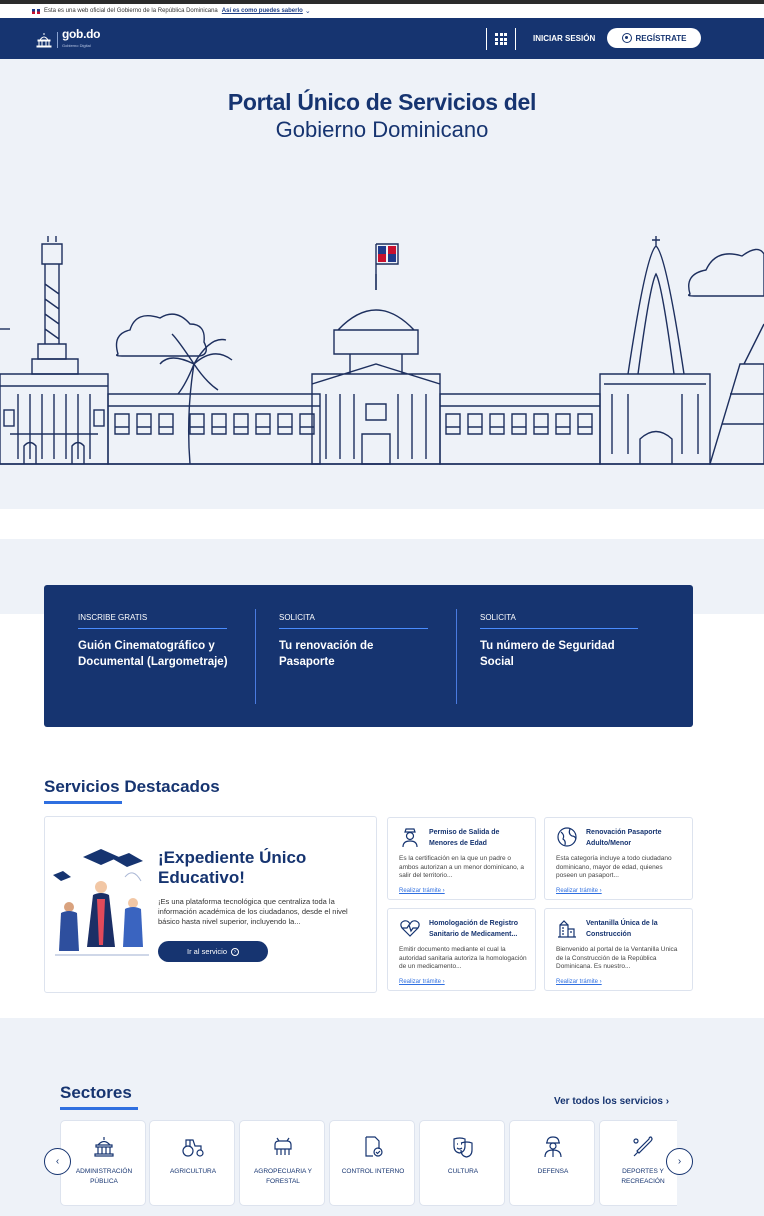 This screenshot has width=764, height=1216. I want to click on card-title: Permiso de Salida de Menores de Edad, so click(464, 838).